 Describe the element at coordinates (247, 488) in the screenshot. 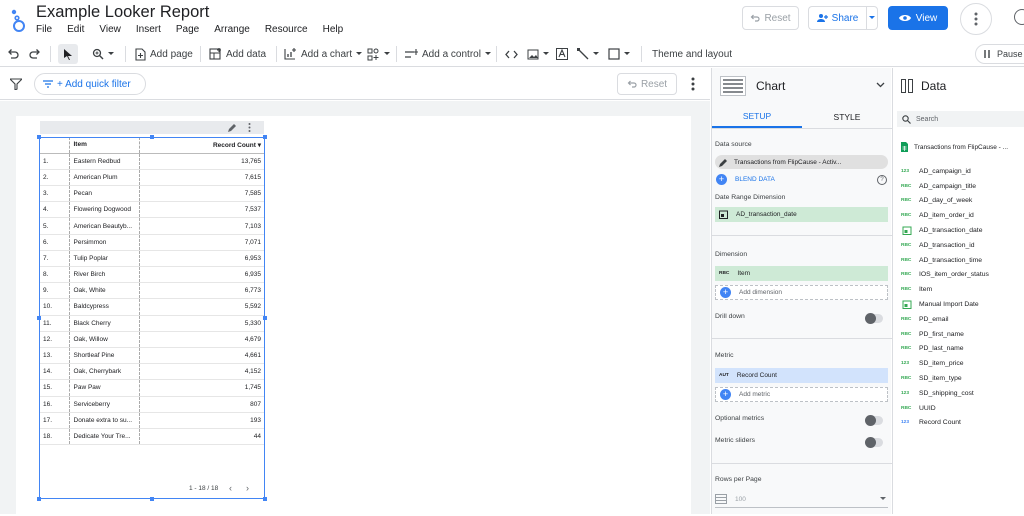

I see `next-page-icon: ›` at that location.